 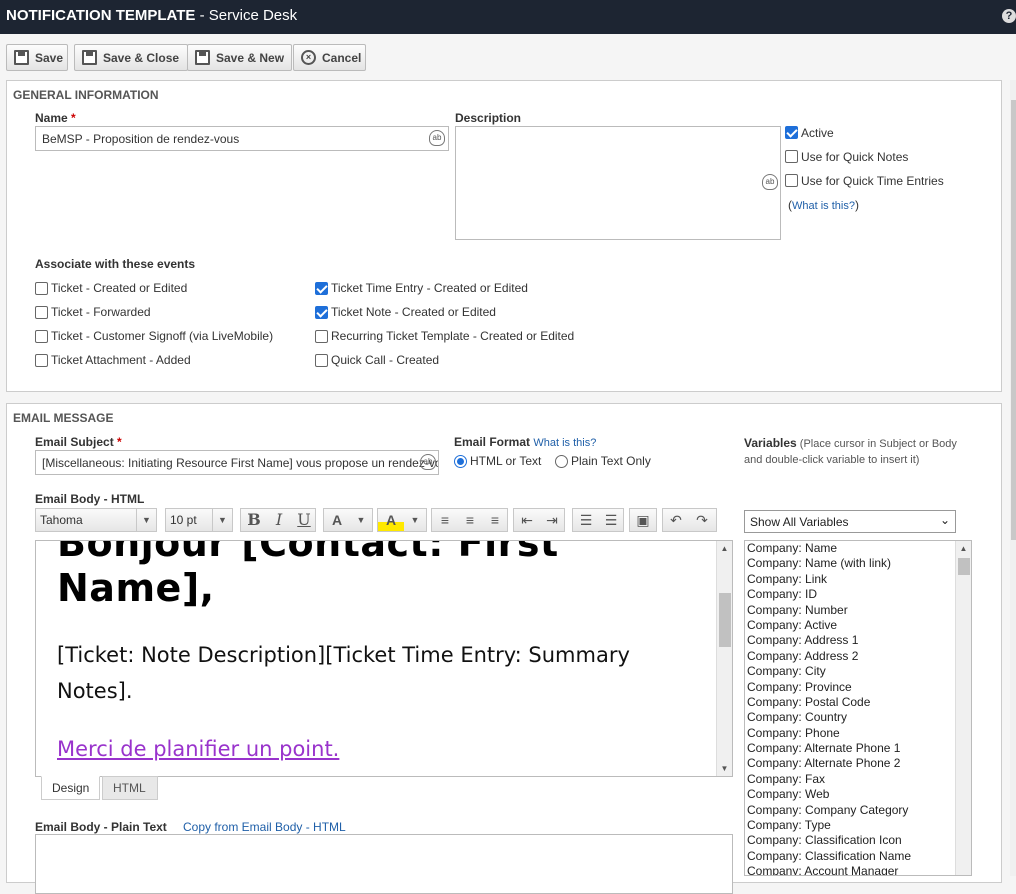 What do you see at coordinates (586, 520) in the screenshot?
I see `numbered-list-icon: ☰` at bounding box center [586, 520].